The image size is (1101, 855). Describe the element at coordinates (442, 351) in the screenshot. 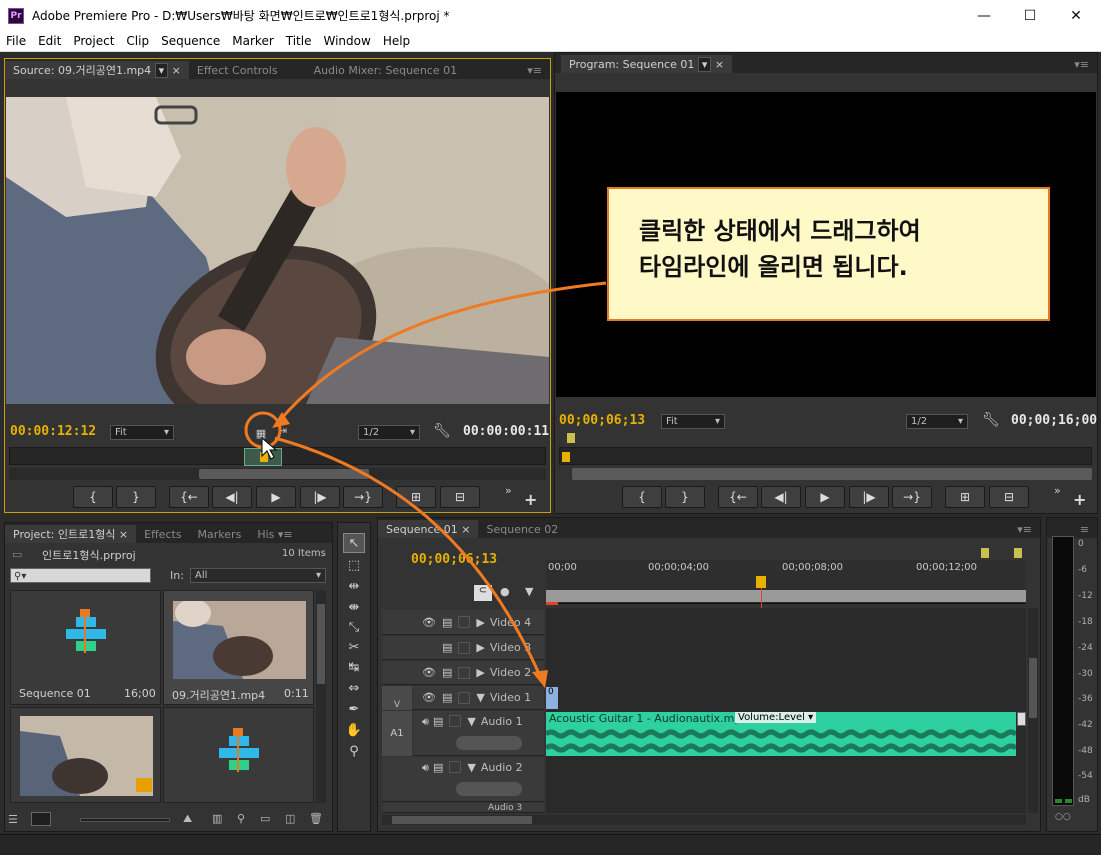

I see `arrow-callout-to-icon` at that location.